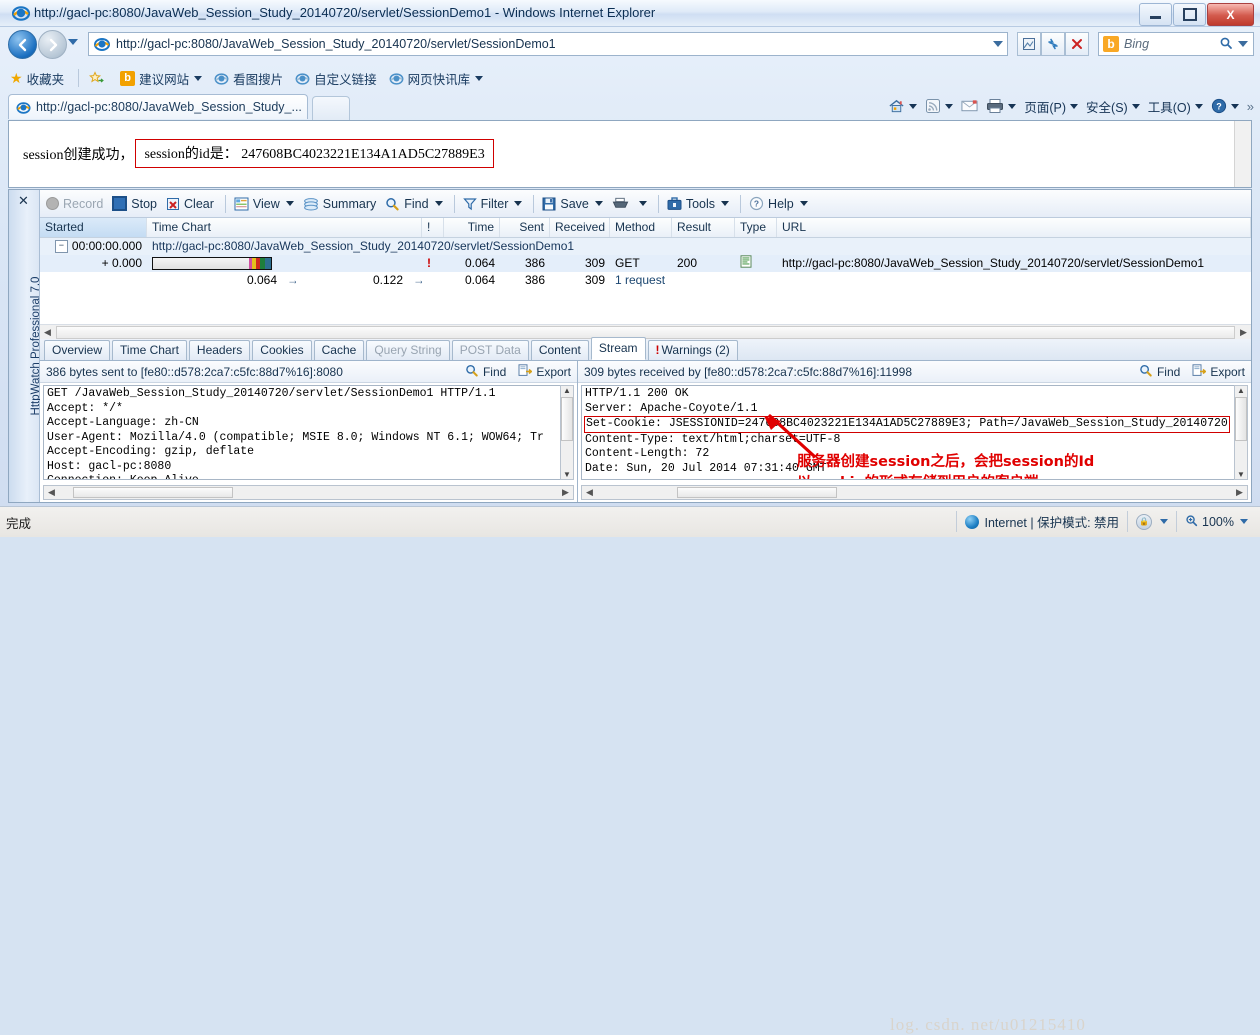  I want to click on request-find-button: Find, so click(485, 372).